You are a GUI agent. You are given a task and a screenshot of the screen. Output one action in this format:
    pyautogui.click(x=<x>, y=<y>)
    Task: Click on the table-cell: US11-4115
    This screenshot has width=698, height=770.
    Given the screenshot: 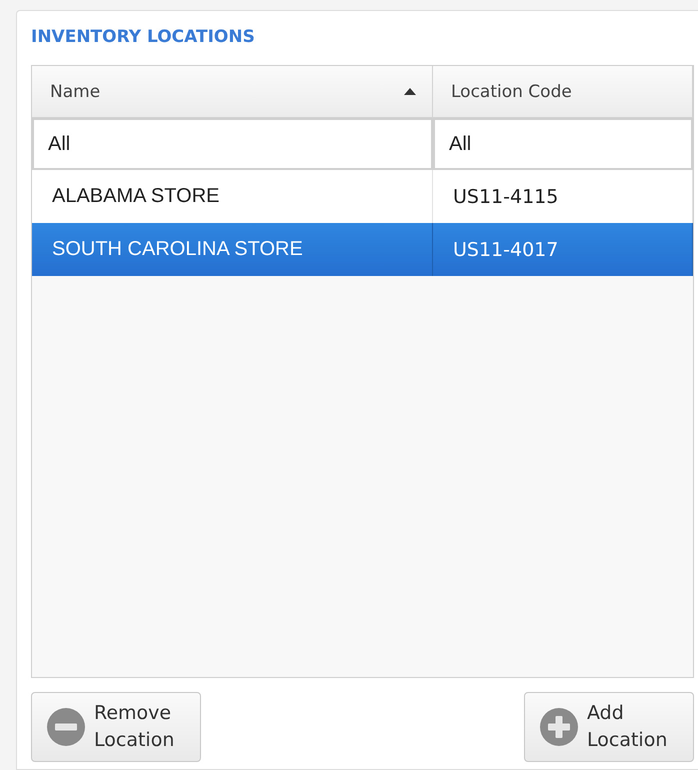 What is the action you would take?
    pyautogui.click(x=563, y=196)
    